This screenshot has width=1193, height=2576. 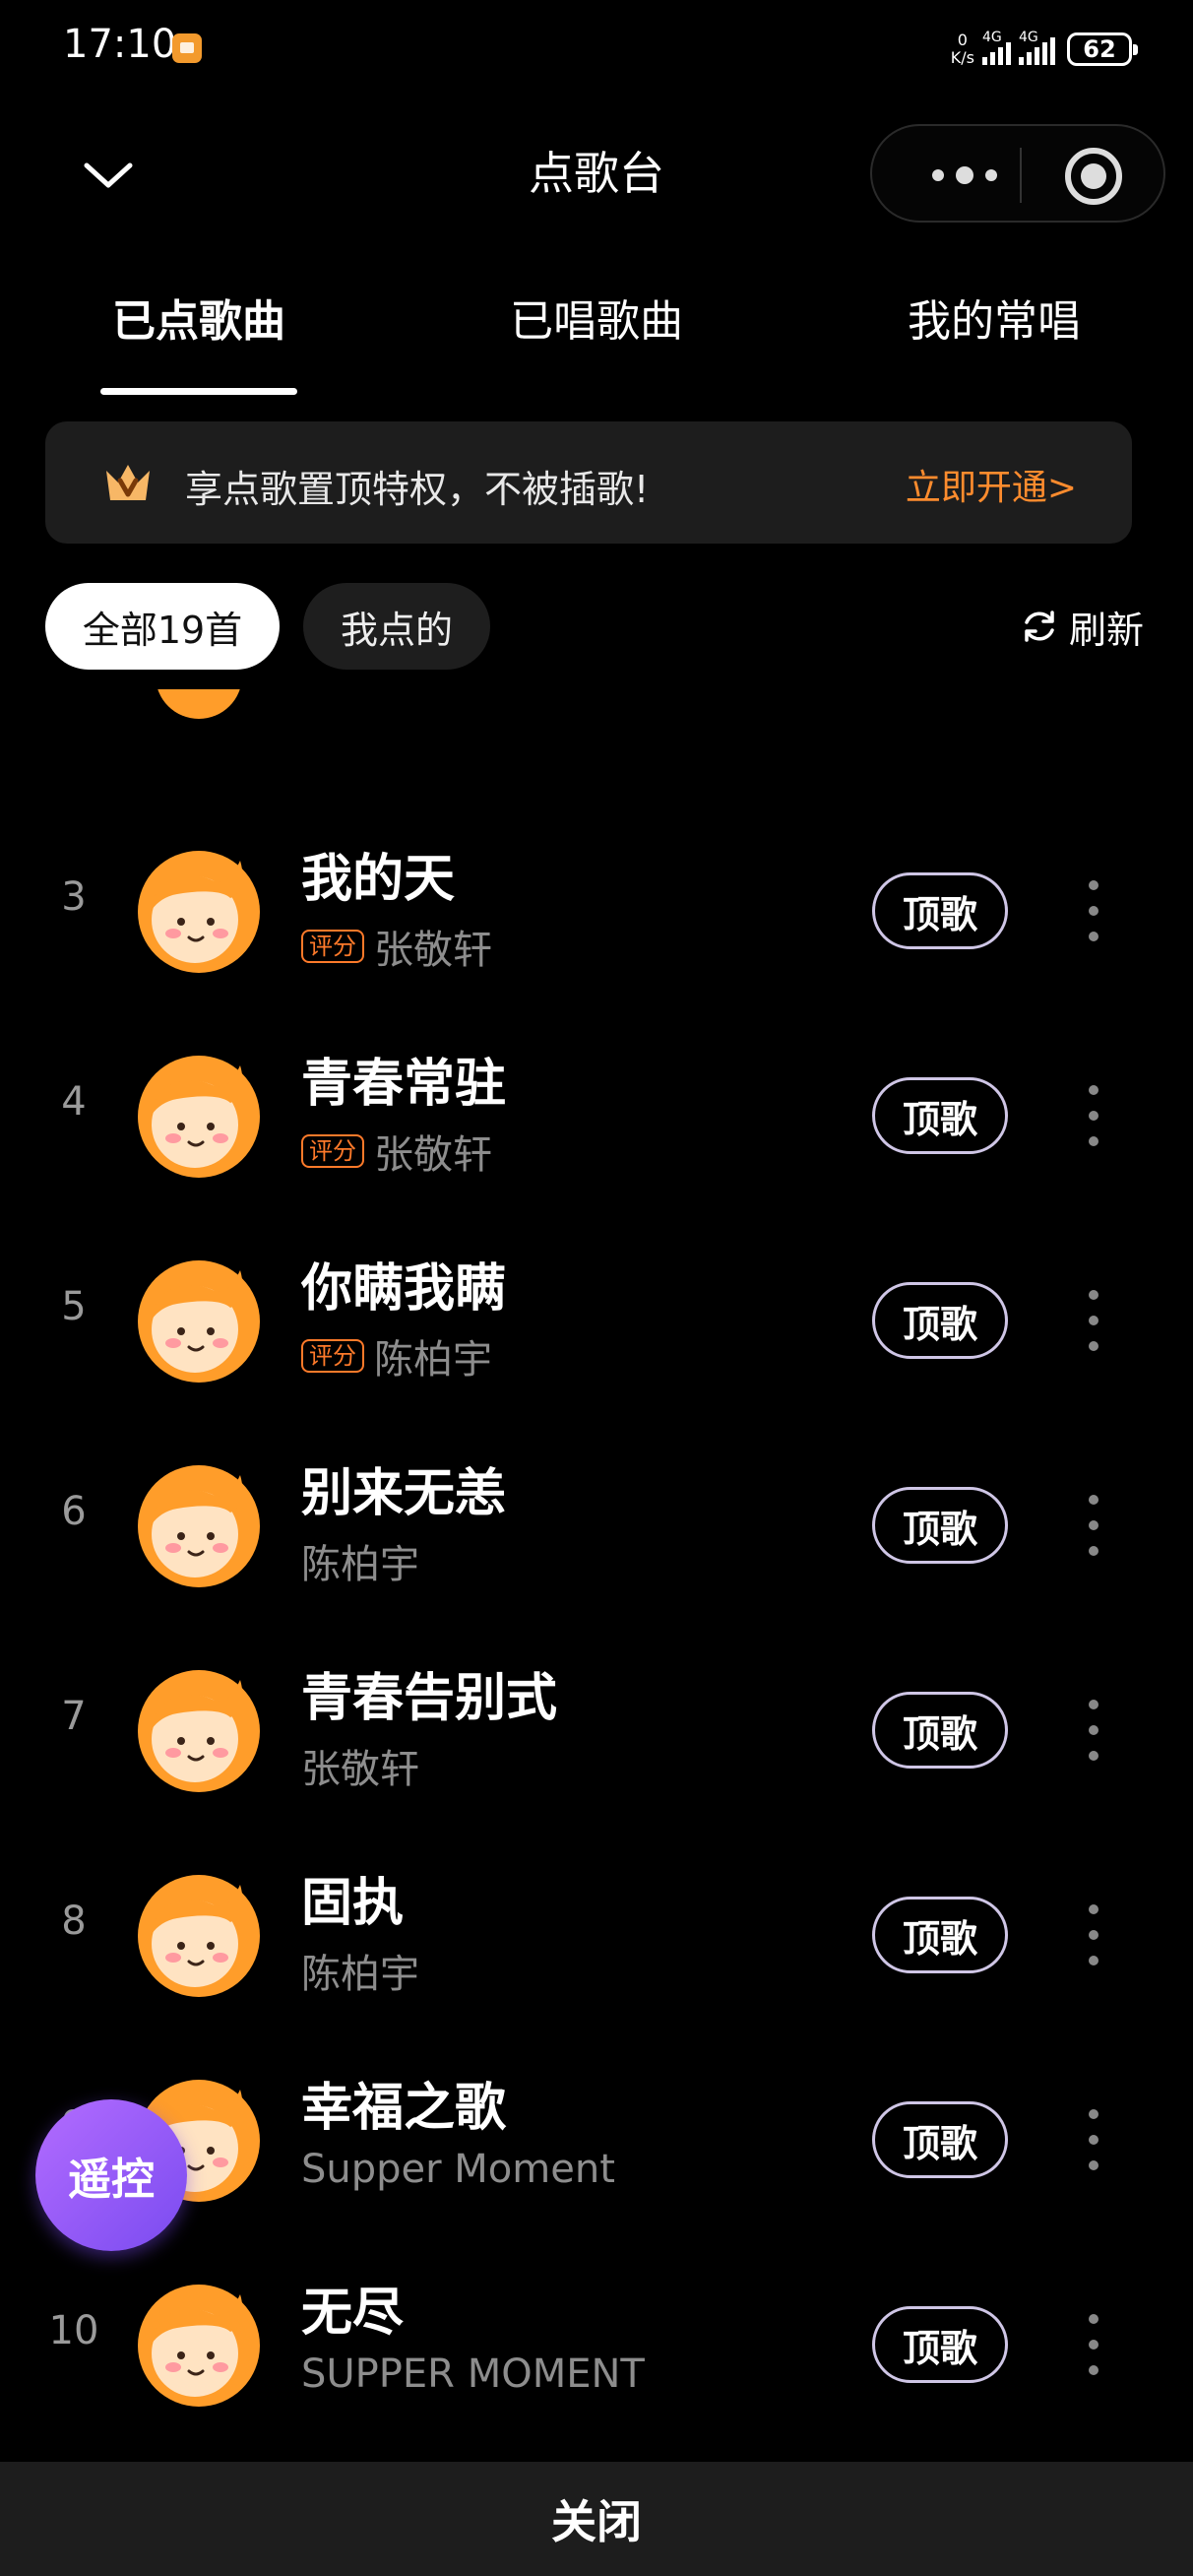 I want to click on remote-control-button: 遥控, so click(x=111, y=2175).